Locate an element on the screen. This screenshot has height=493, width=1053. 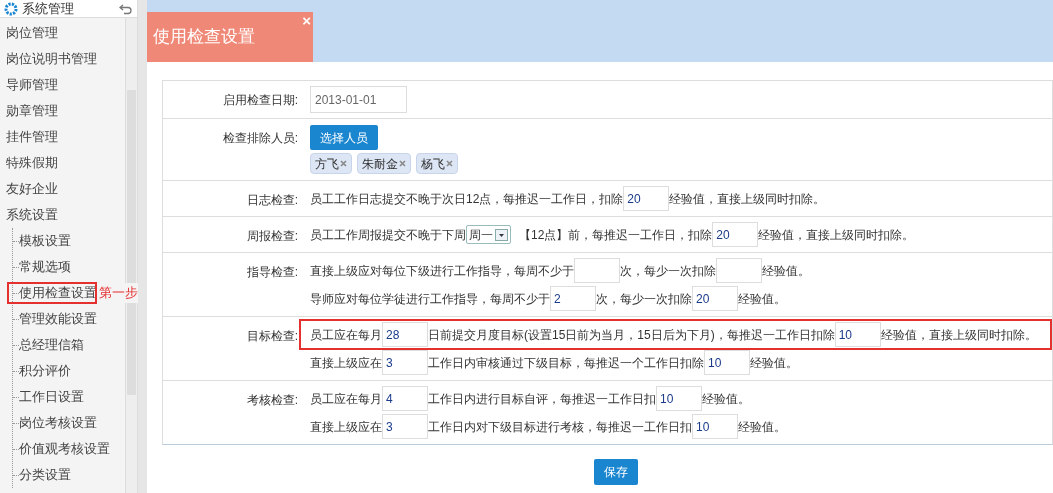
field-label: 周报检查: is located at coordinates (272, 236).